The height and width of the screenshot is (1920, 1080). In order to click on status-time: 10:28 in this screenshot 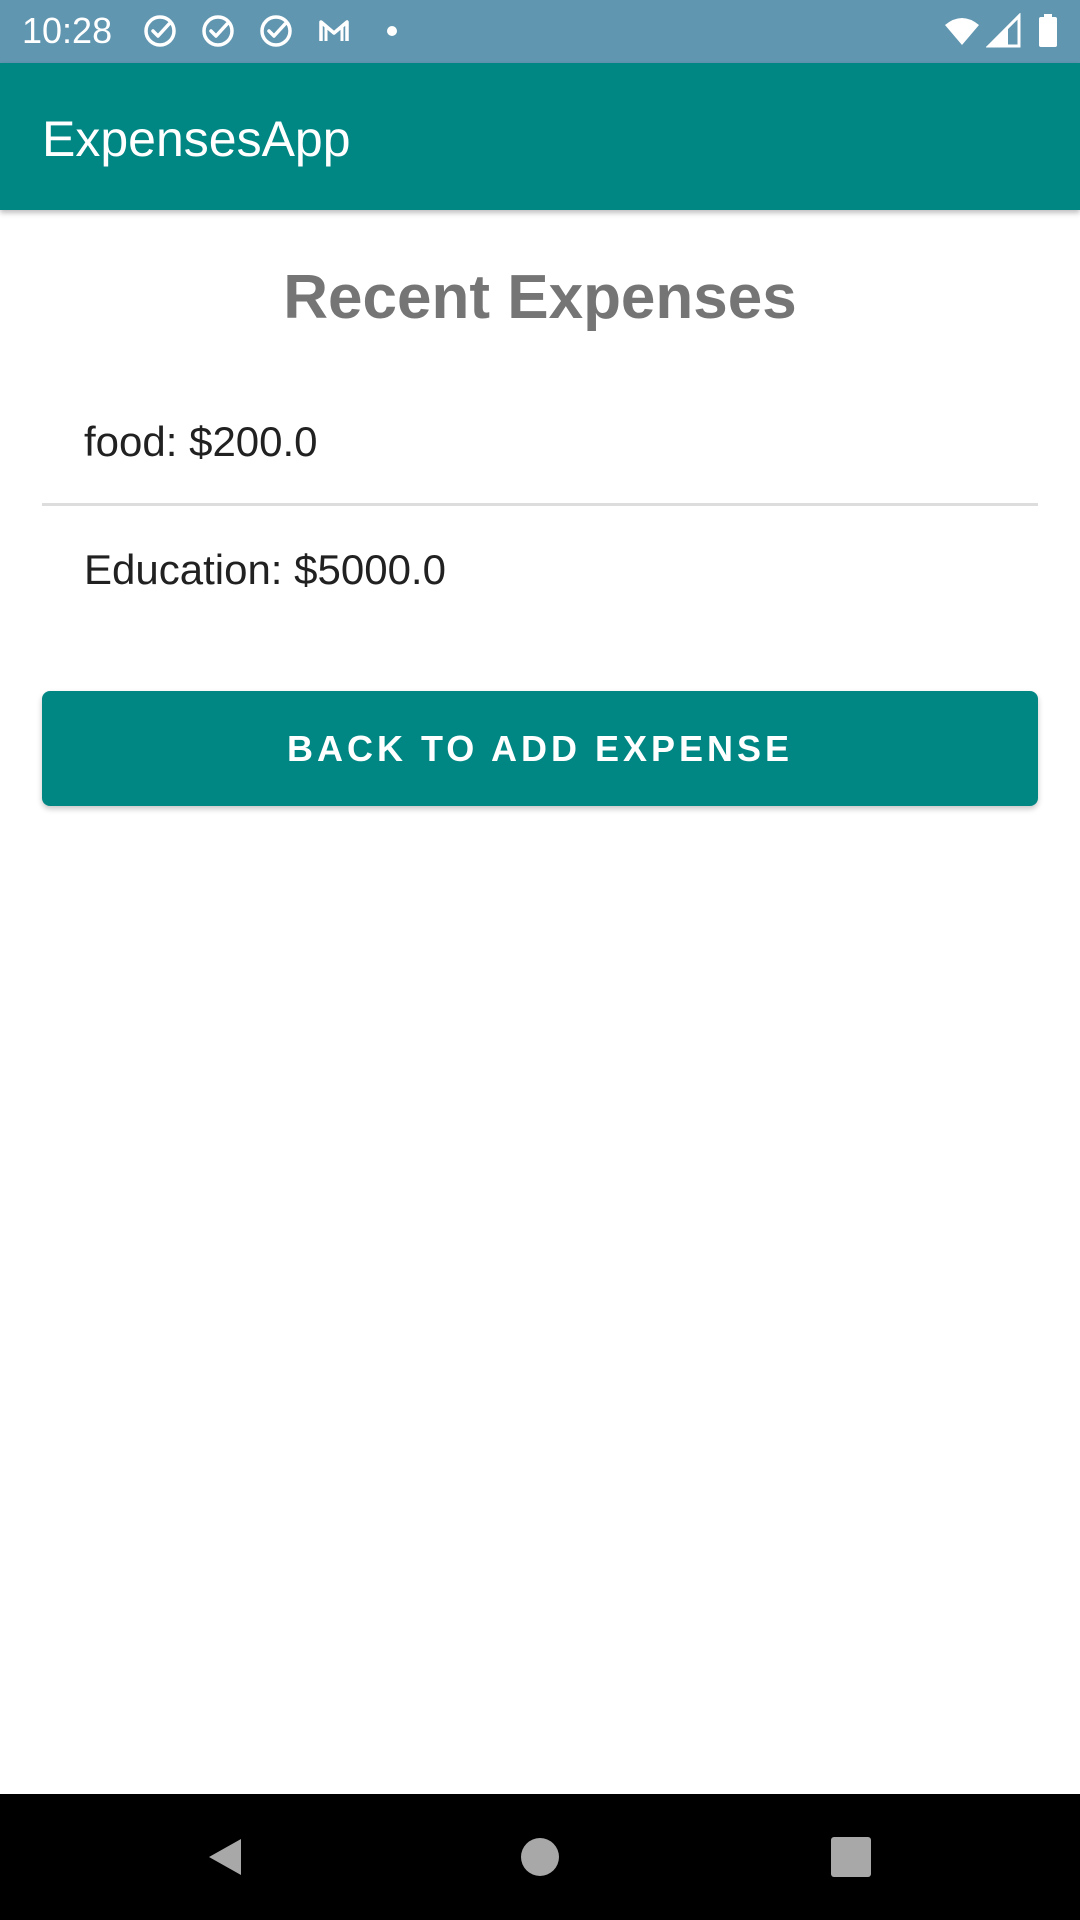, I will do `click(67, 30)`.